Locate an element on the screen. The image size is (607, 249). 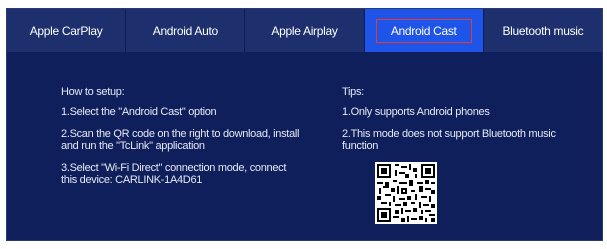
tab-label: Apple CarPlay is located at coordinates (66, 30).